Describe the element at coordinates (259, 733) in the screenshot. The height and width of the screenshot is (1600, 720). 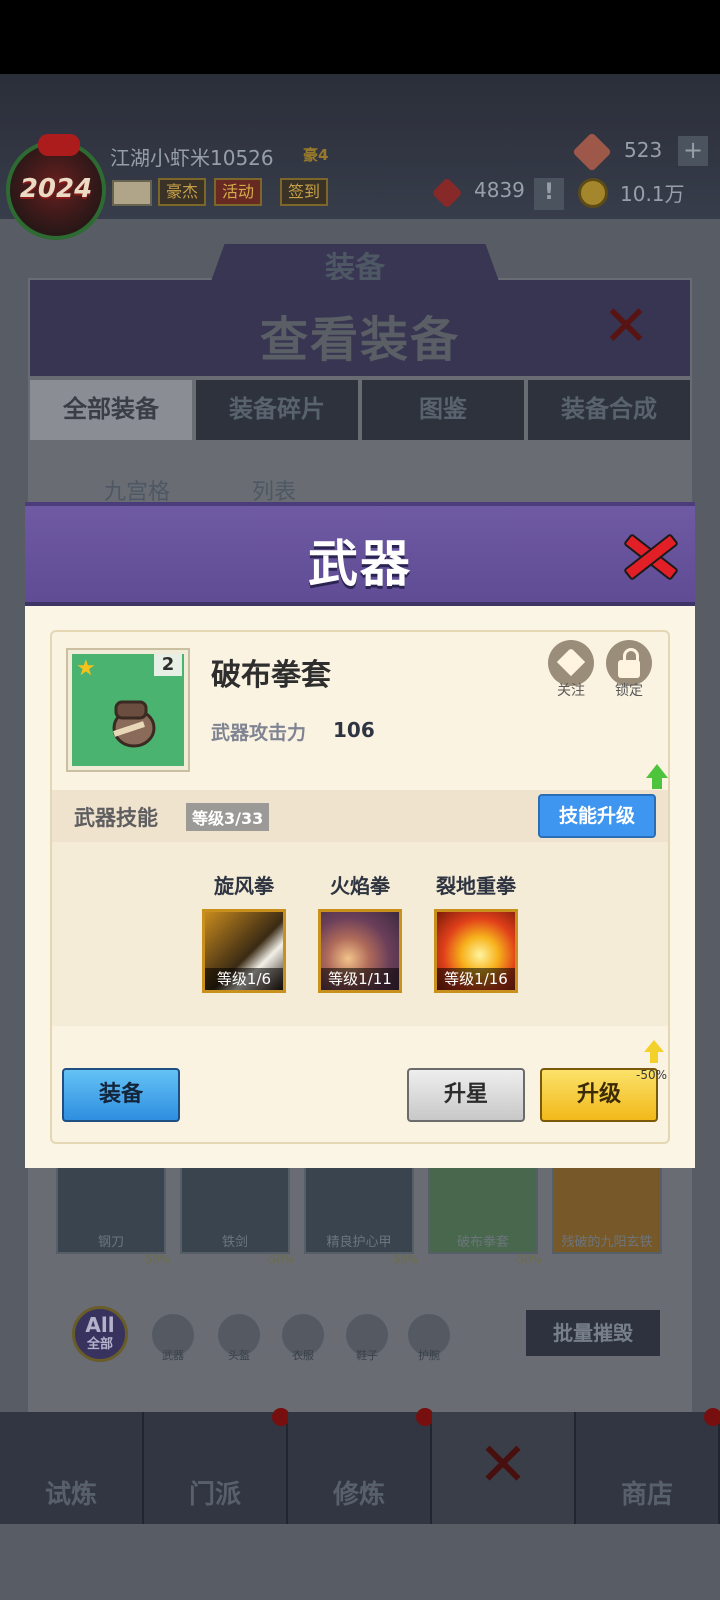
I see `attack-label: 武器攻击力` at that location.